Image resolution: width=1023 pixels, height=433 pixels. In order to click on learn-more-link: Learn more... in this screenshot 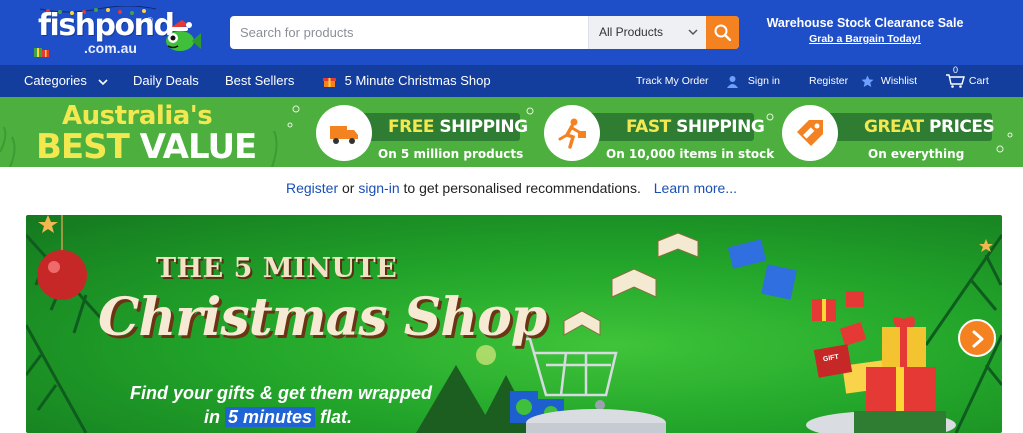, I will do `click(695, 188)`.